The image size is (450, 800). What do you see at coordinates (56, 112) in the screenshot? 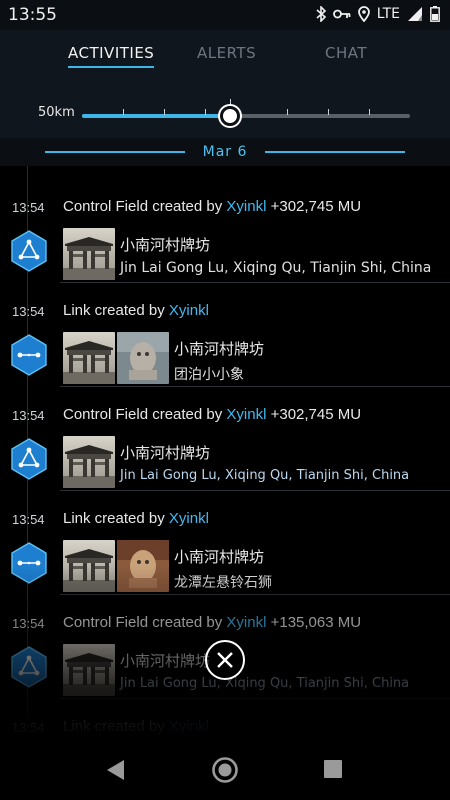
I see `range-label: 50km` at bounding box center [56, 112].